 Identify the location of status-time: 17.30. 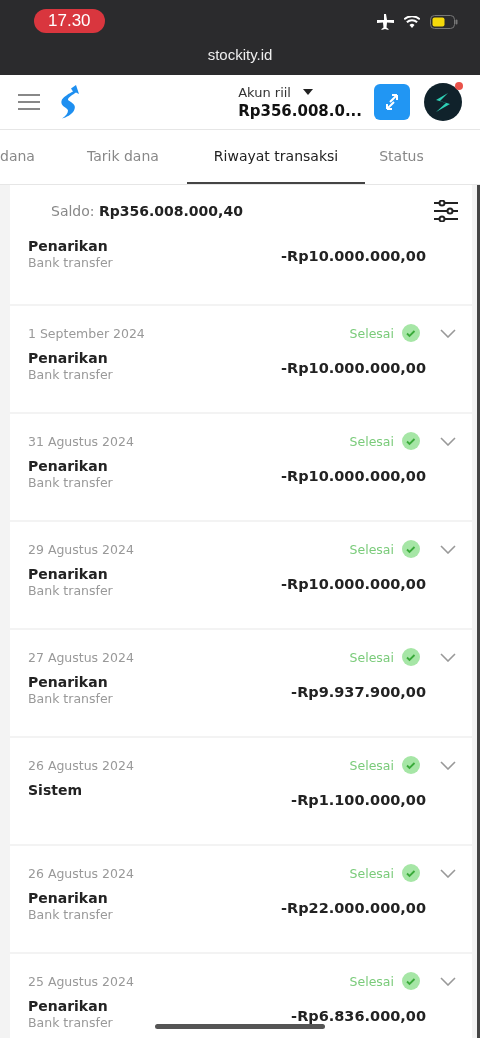
(69, 21).